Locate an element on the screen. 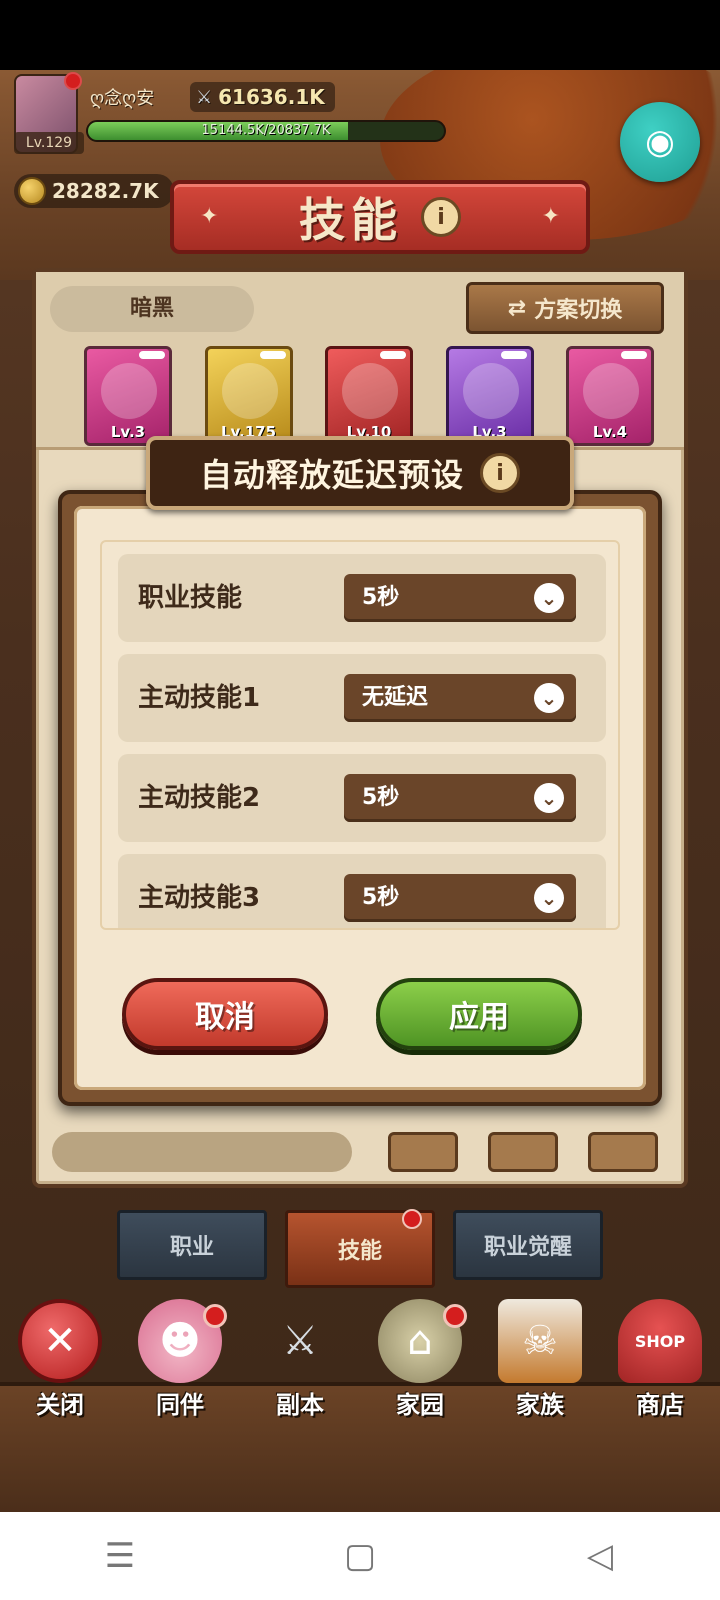 The width and height of the screenshot is (720, 1600). dialog-title: 自动释放延迟预设 is located at coordinates (331, 475).